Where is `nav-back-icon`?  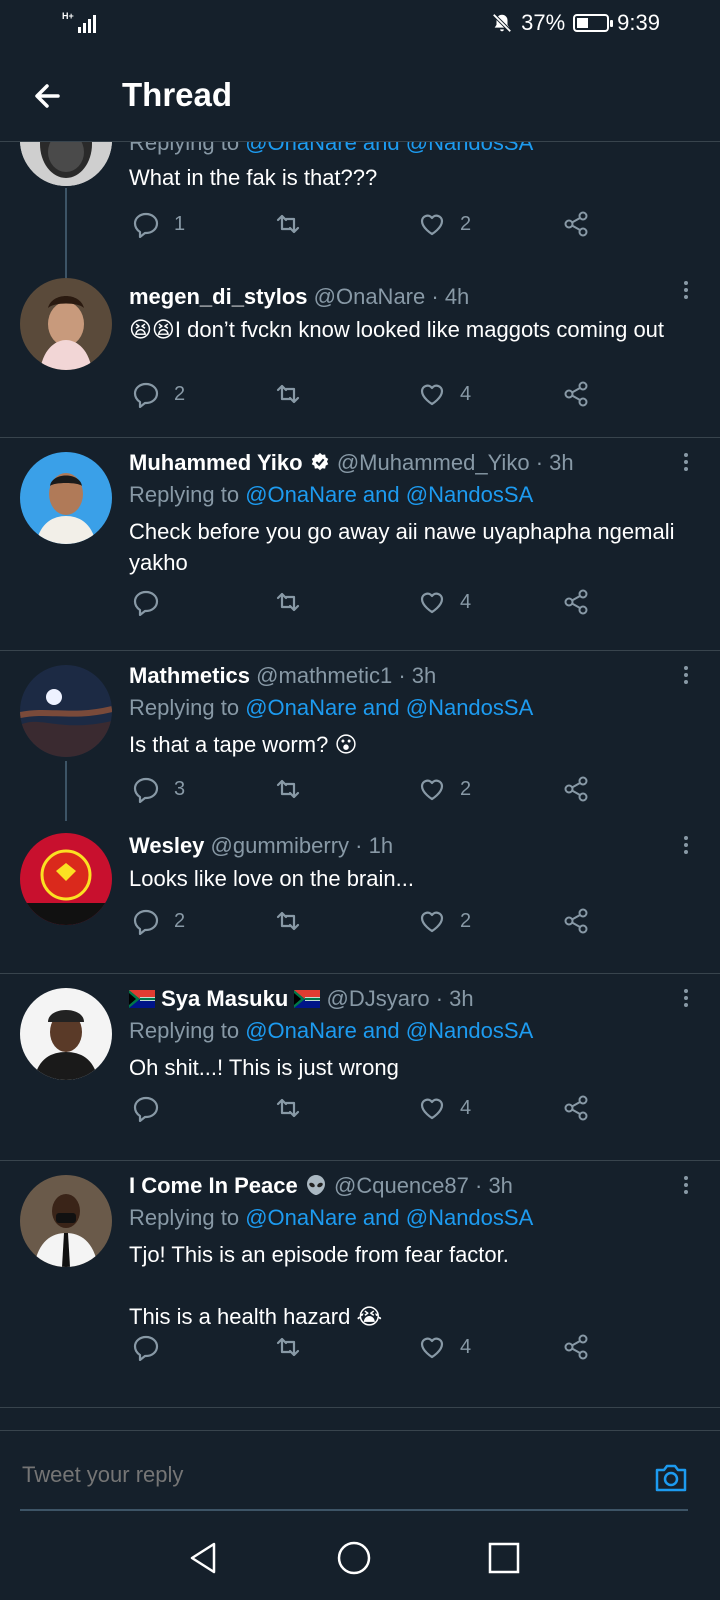 nav-back-icon is located at coordinates (204, 1558).